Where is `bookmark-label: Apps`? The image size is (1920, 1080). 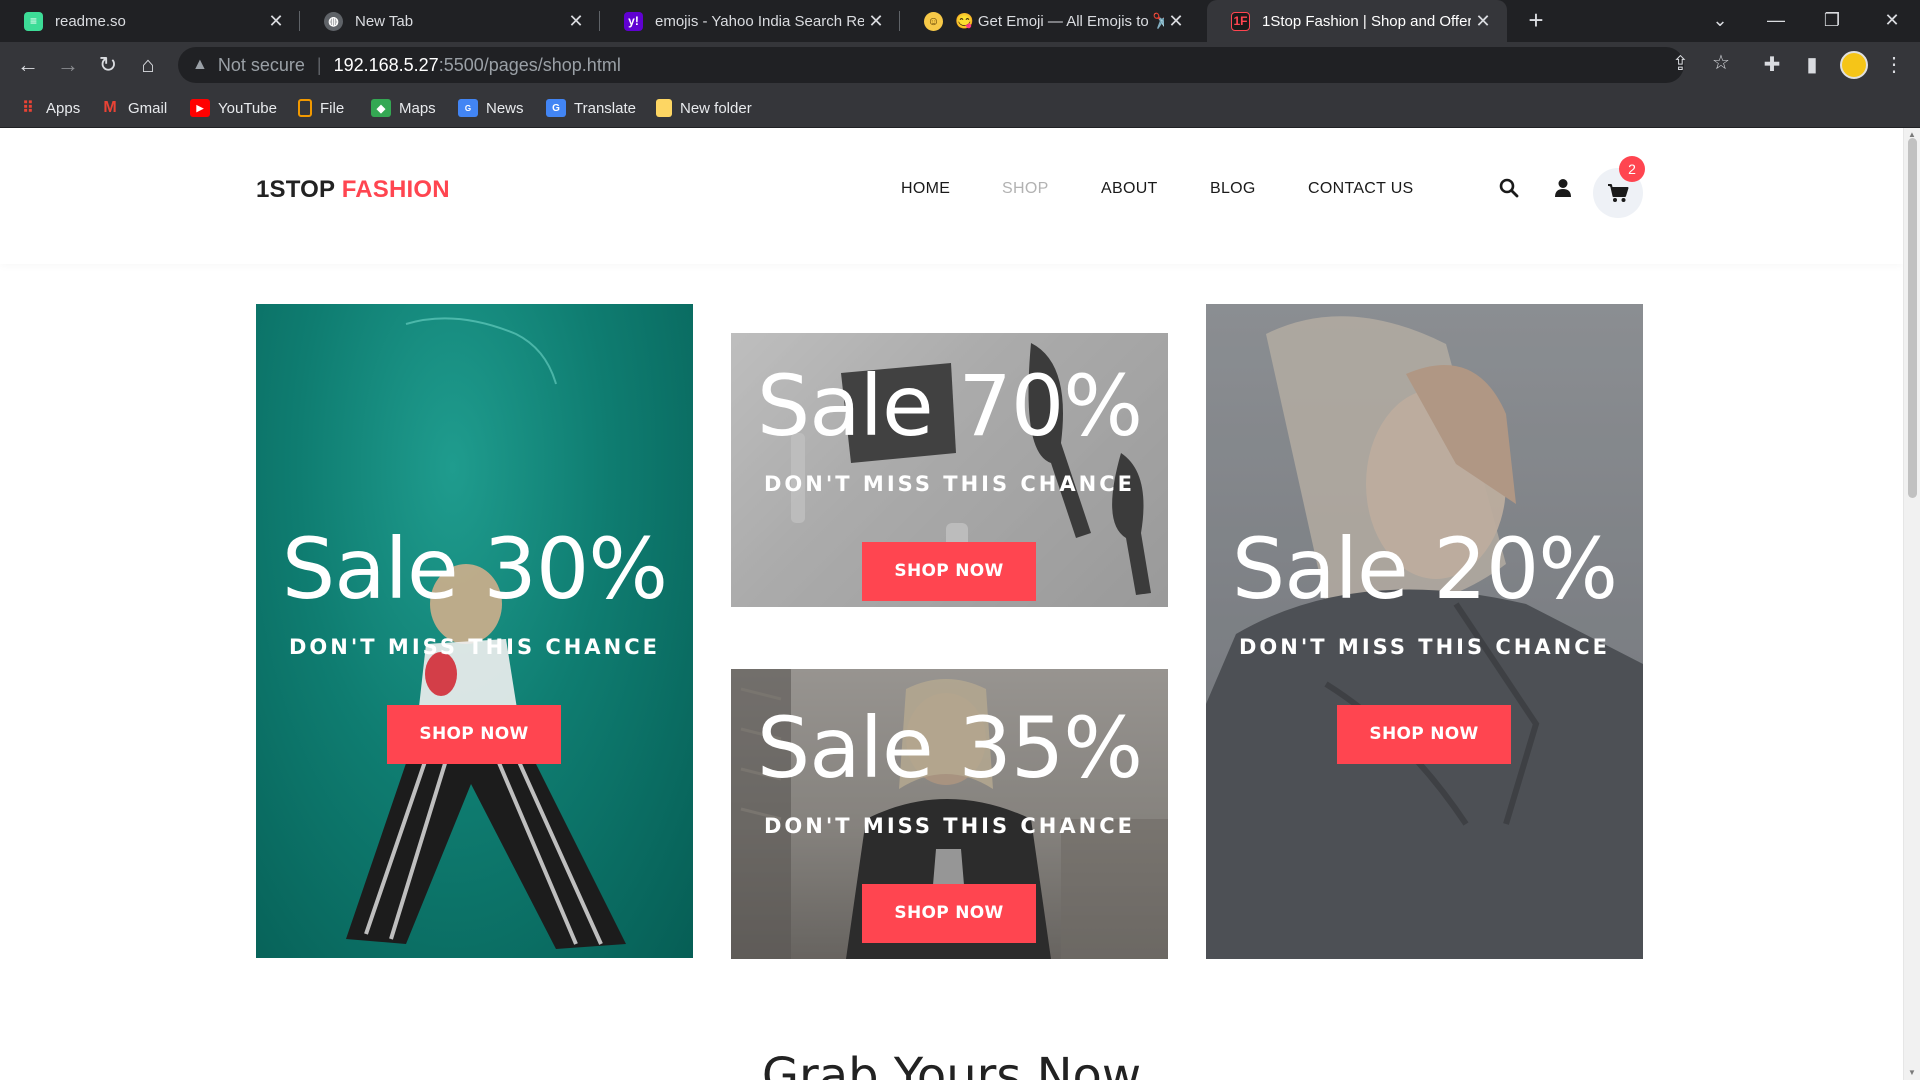
bookmark-label: Apps is located at coordinates (63, 108).